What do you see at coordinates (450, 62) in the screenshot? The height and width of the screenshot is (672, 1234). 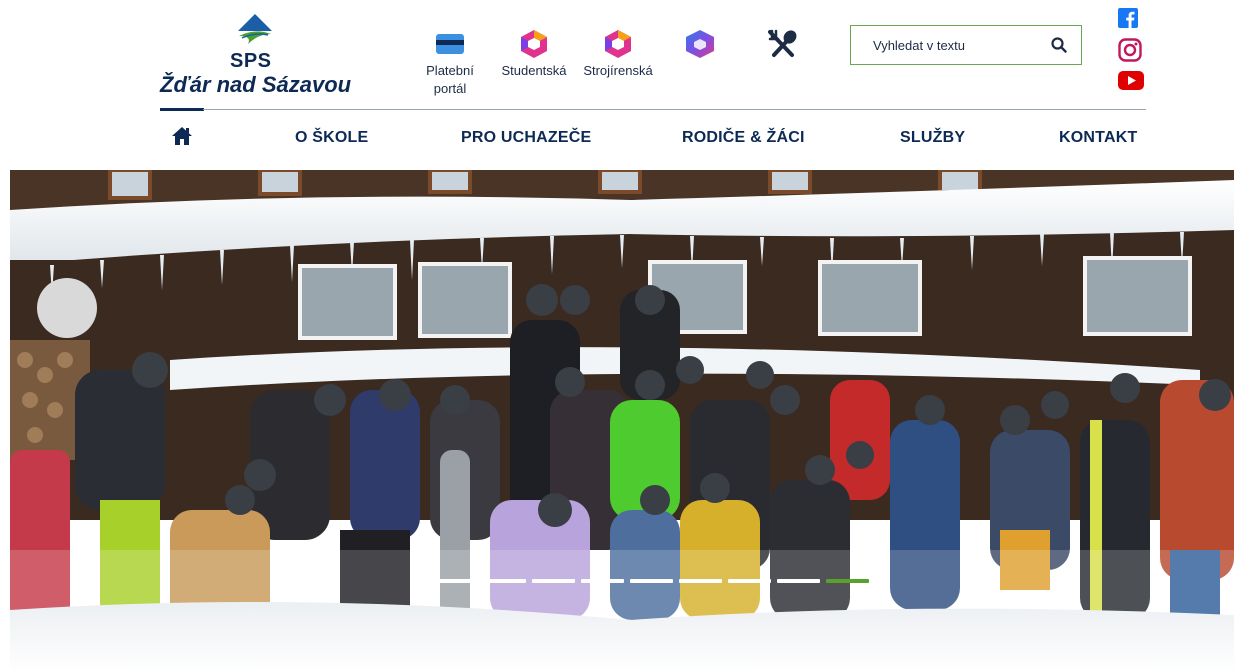 I see `quick-link-payment-portal: Platební portál` at bounding box center [450, 62].